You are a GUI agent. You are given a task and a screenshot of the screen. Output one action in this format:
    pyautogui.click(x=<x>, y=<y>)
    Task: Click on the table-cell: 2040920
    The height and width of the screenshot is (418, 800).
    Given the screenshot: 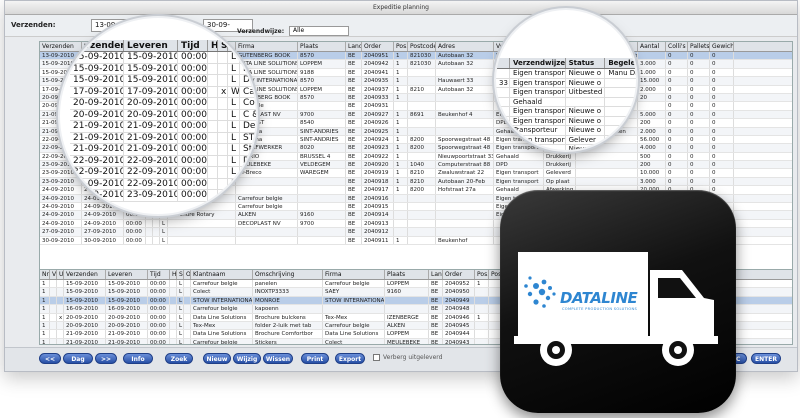 What is the action you would take?
    pyautogui.click(x=378, y=165)
    